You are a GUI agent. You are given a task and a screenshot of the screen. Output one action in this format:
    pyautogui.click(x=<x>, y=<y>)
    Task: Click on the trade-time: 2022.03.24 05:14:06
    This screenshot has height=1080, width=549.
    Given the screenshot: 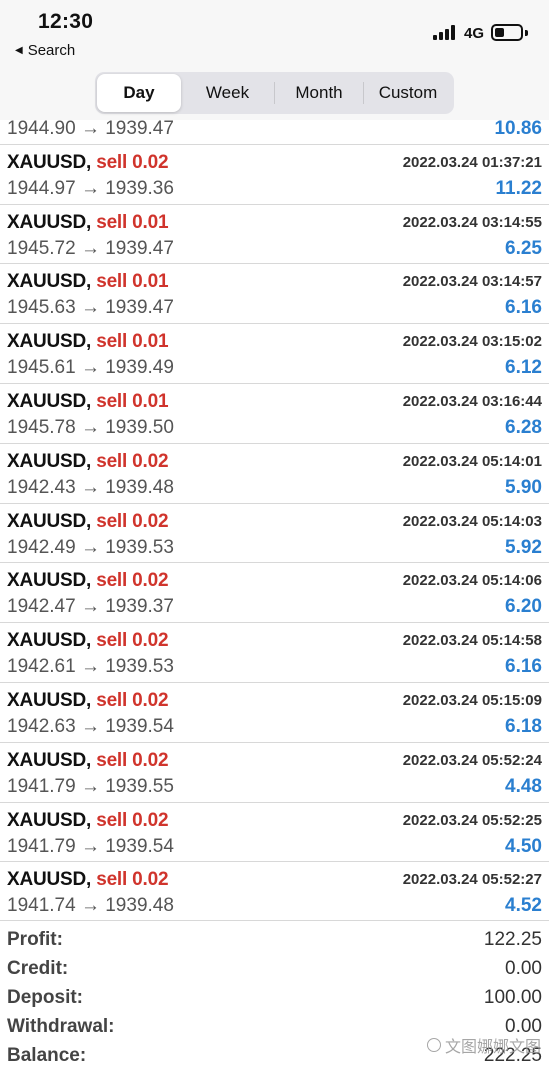 What is the action you would take?
    pyautogui.click(x=472, y=581)
    